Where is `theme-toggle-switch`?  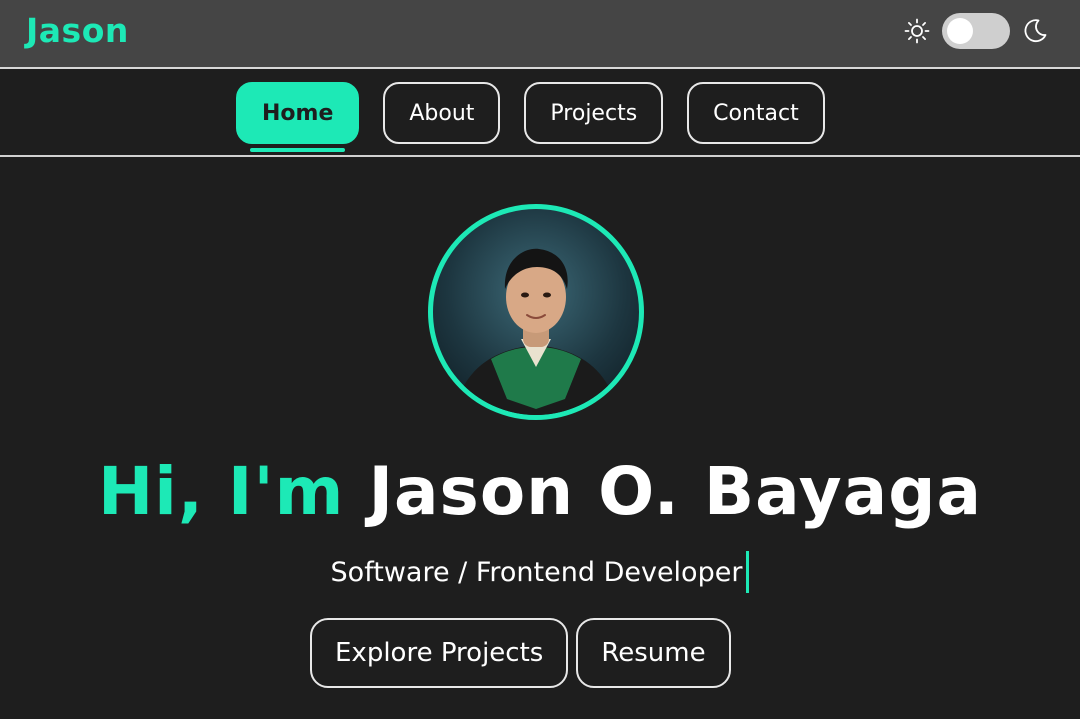
theme-toggle-switch is located at coordinates (976, 31).